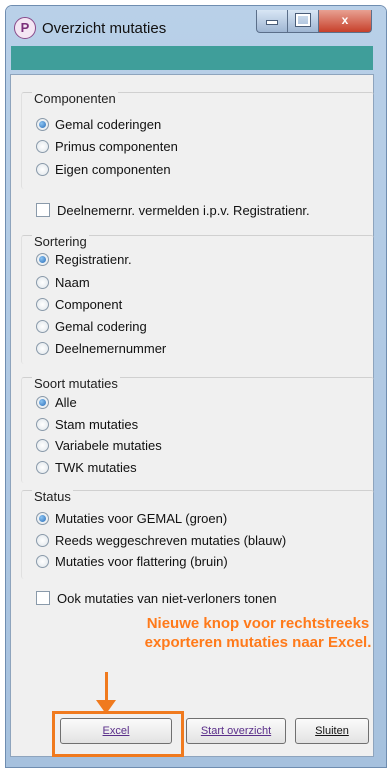 Image resolution: width=392 pixels, height=773 pixels. What do you see at coordinates (236, 731) in the screenshot?
I see `start-overzicht-button: Start overzicht` at bounding box center [236, 731].